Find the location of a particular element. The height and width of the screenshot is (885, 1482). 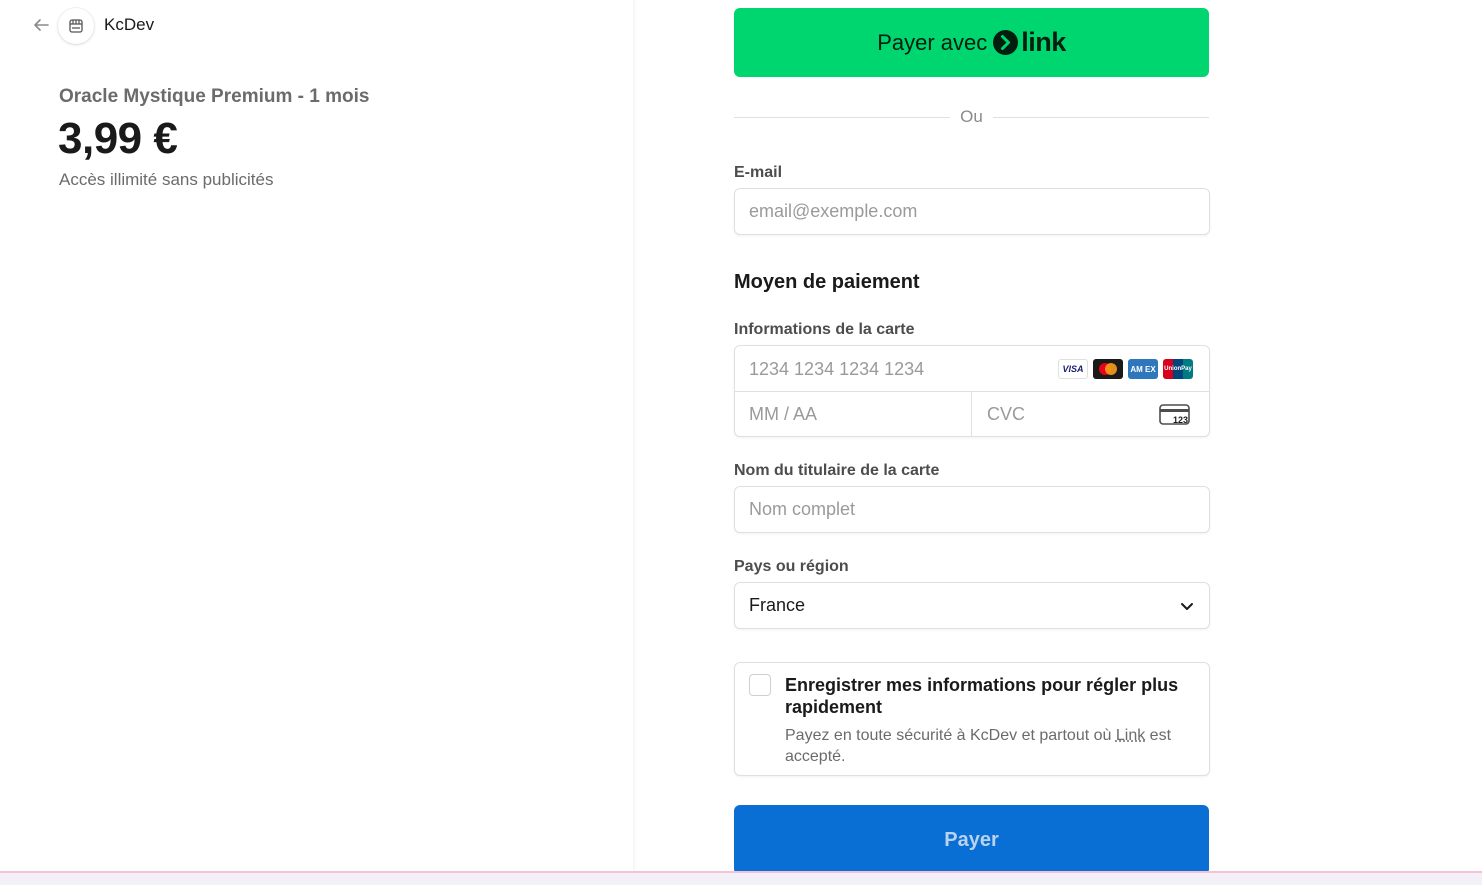

store-icon is located at coordinates (76, 26).